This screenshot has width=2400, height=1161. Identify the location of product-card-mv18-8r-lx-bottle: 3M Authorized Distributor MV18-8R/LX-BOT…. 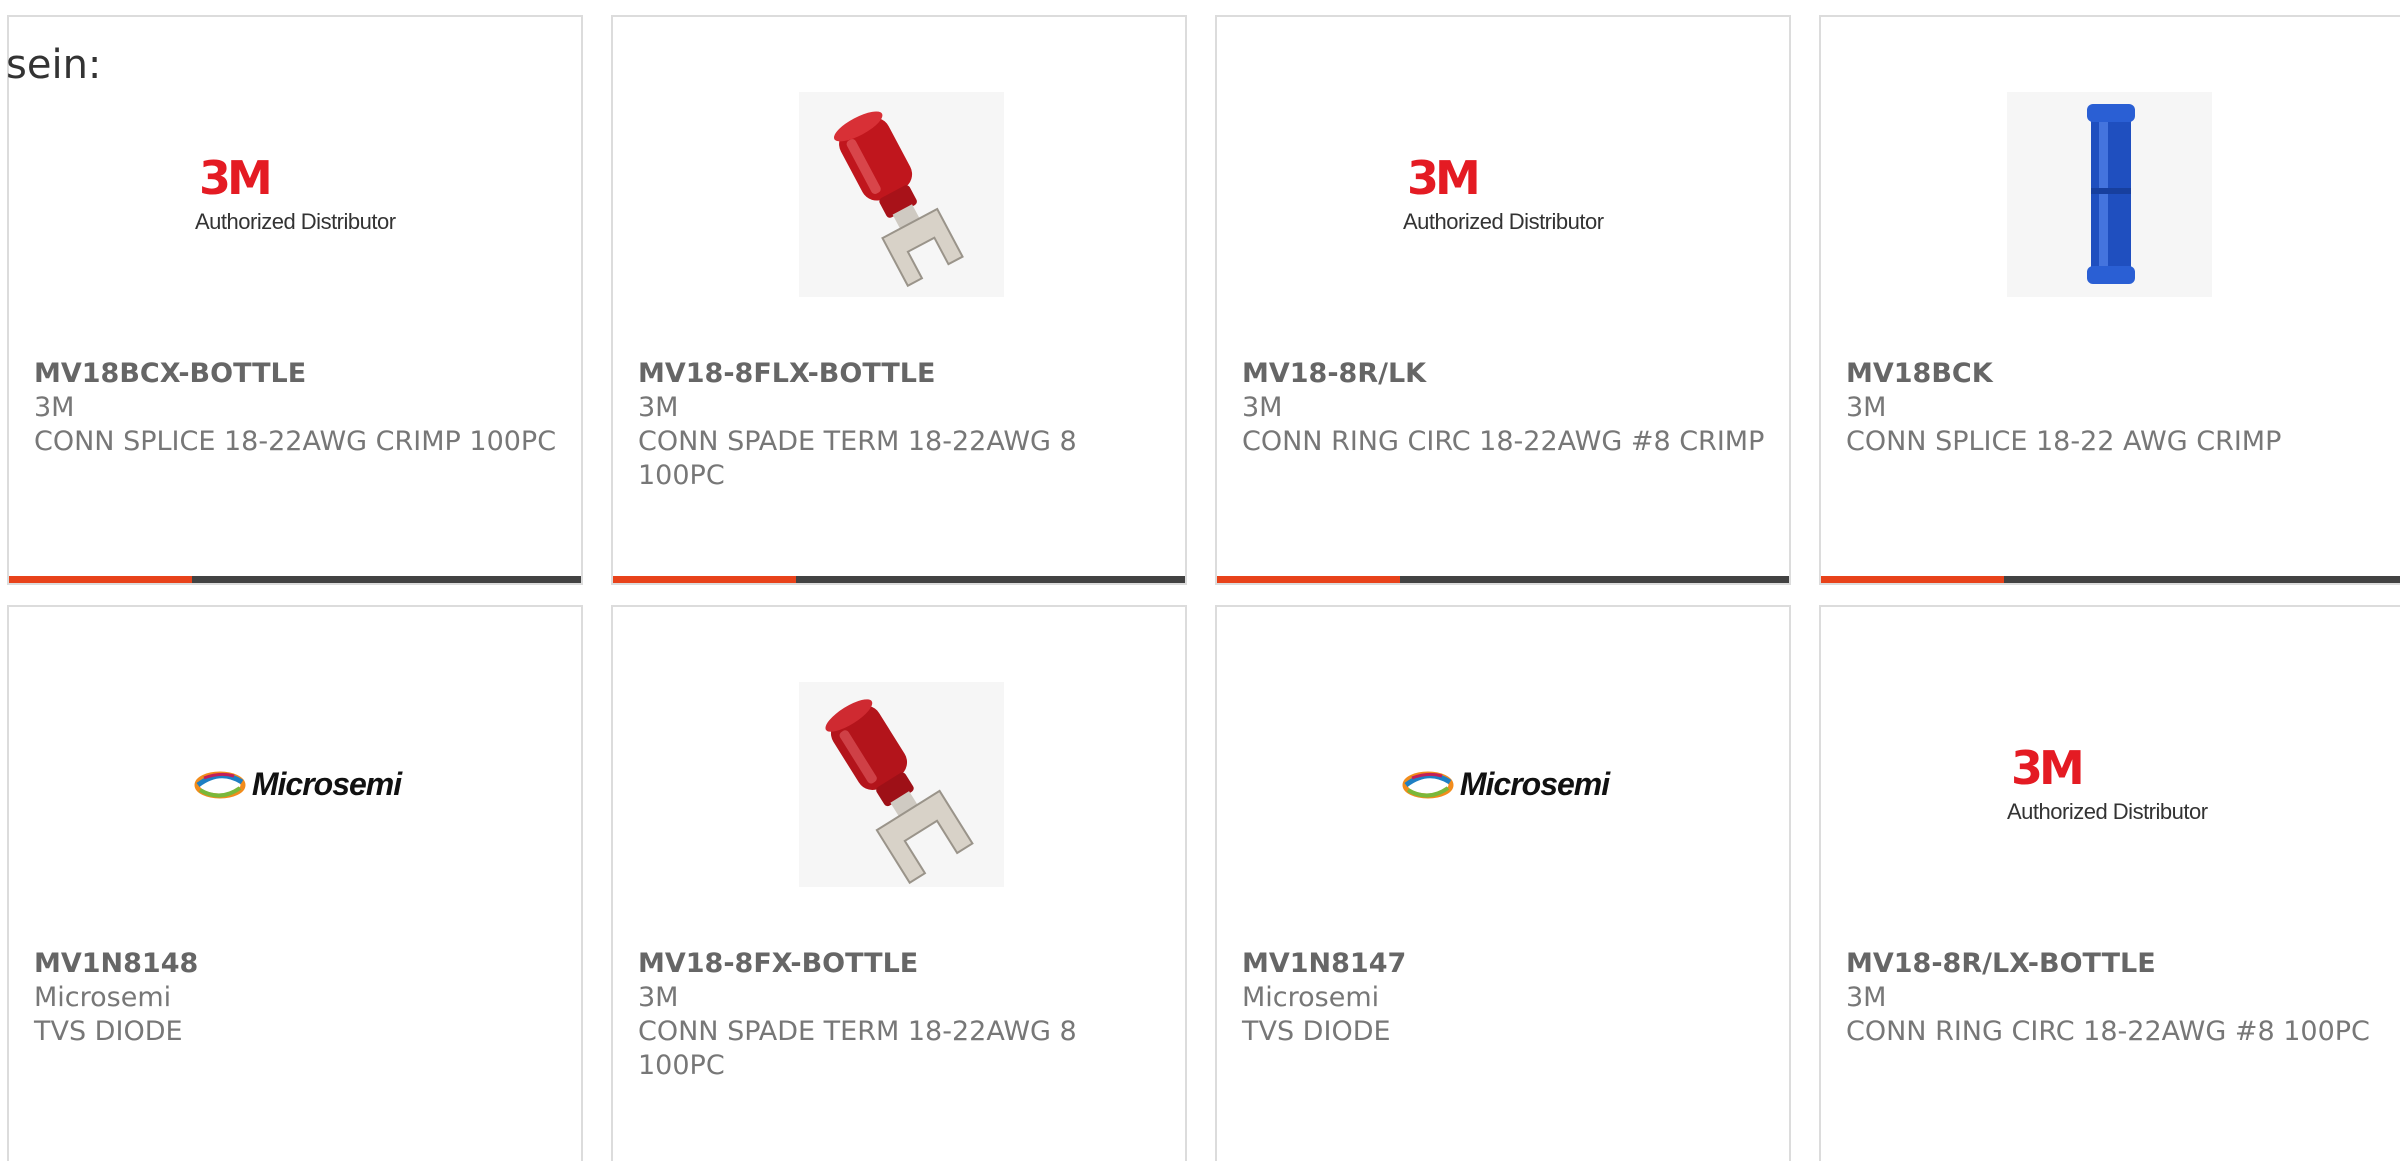
(2109, 883).